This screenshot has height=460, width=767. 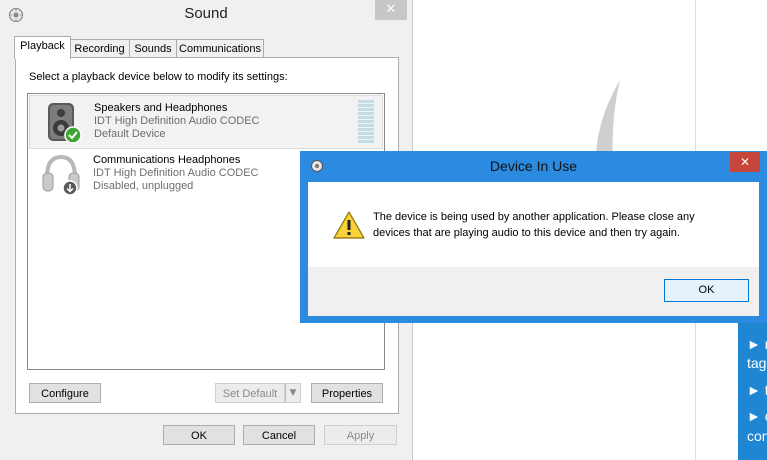 What do you see at coordinates (757, 416) in the screenshot?
I see `blue-panel-line: ► c` at bounding box center [757, 416].